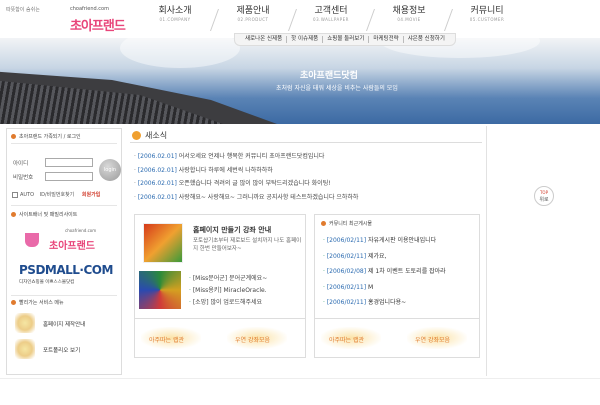 The image size is (600, 405). Describe the element at coordinates (98, 26) in the screenshot. I see `logo-text: 초아프랜드` at that location.